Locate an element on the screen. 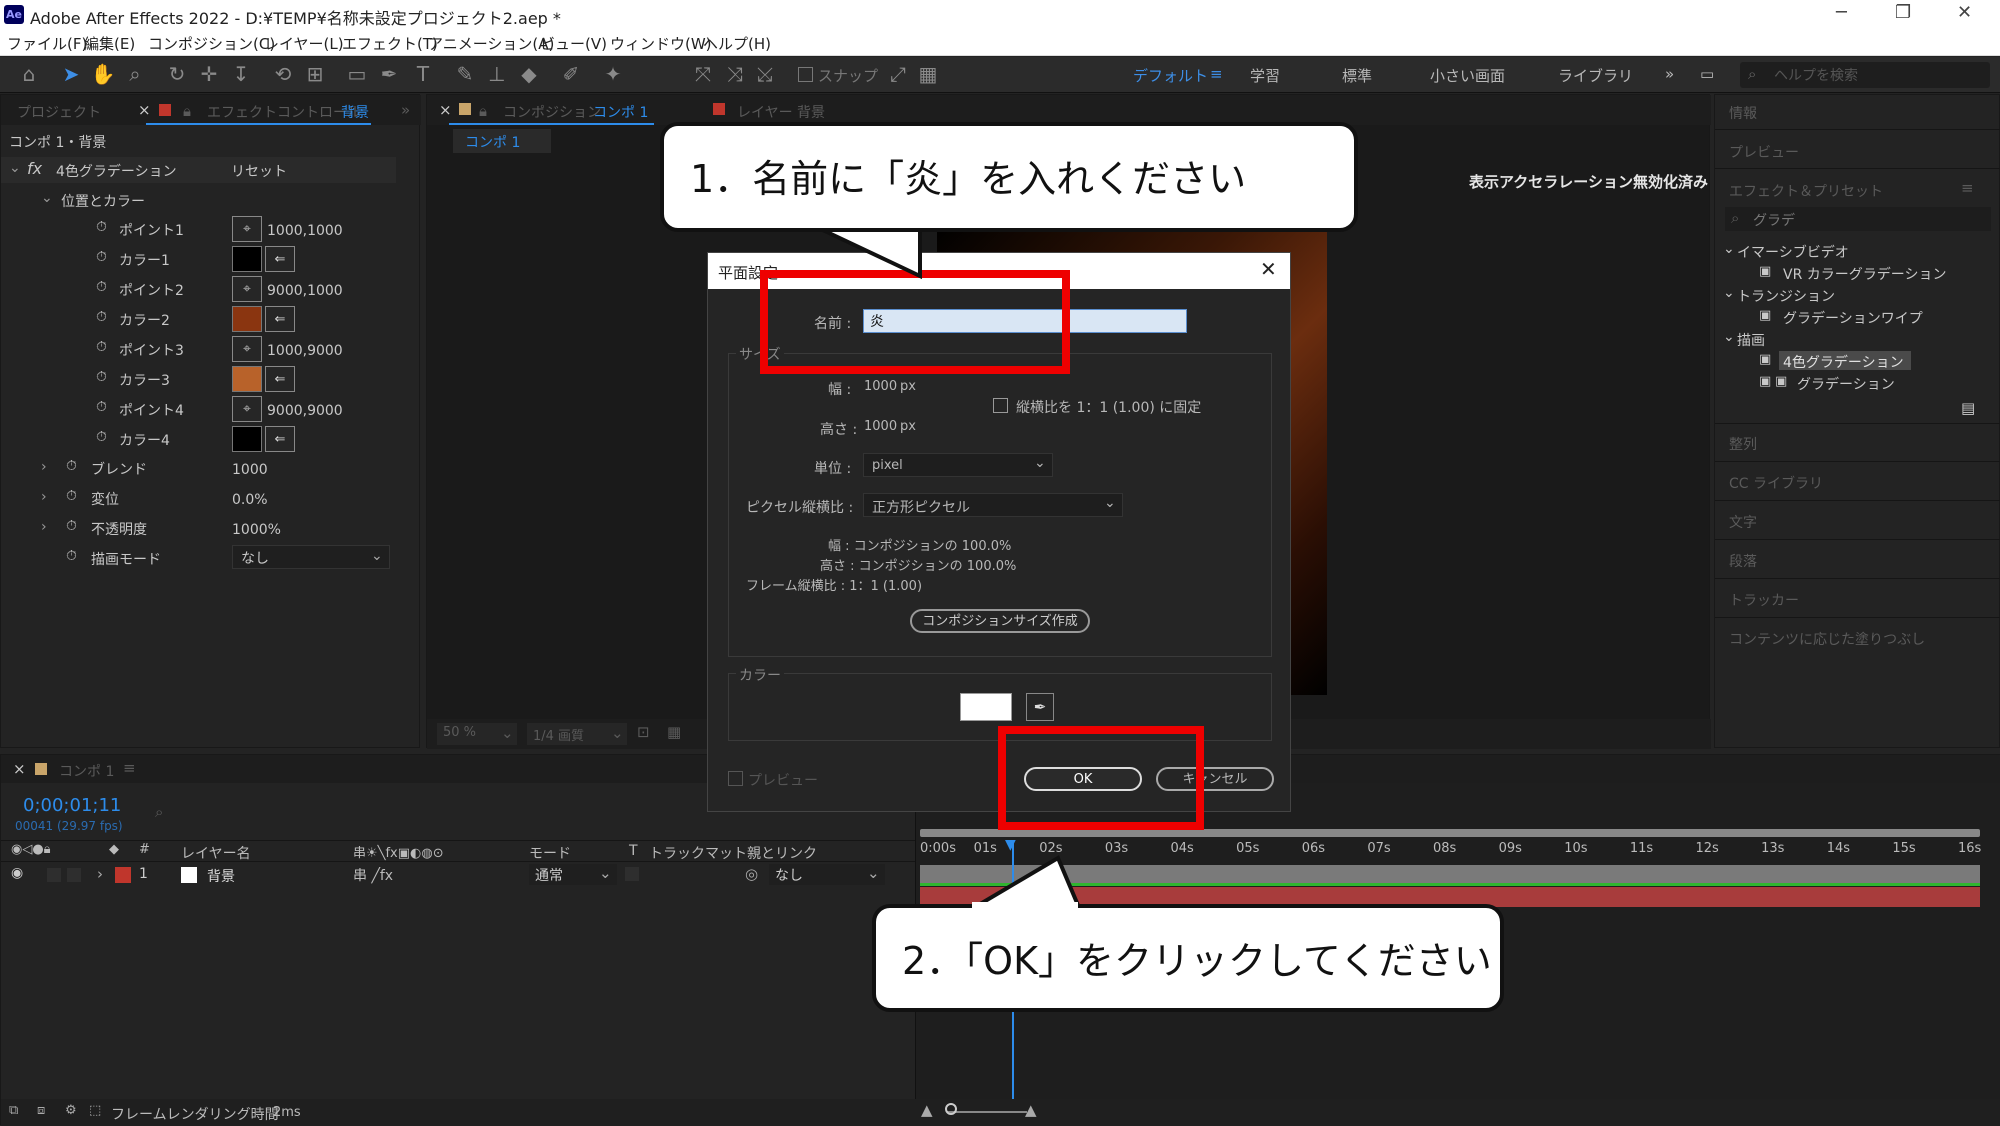 The width and height of the screenshot is (2000, 1126). help-search-box: ⌕ ヘルプを検索 is located at coordinates (1865, 75).